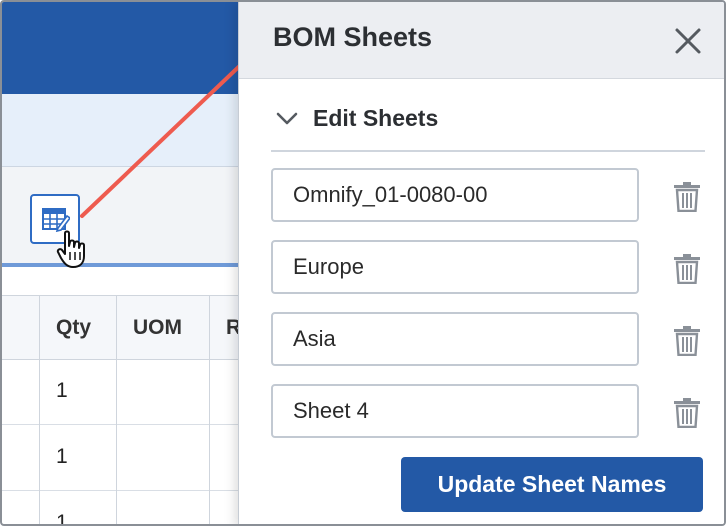 This screenshot has width=726, height=526. I want to click on close-icon, so click(688, 41).